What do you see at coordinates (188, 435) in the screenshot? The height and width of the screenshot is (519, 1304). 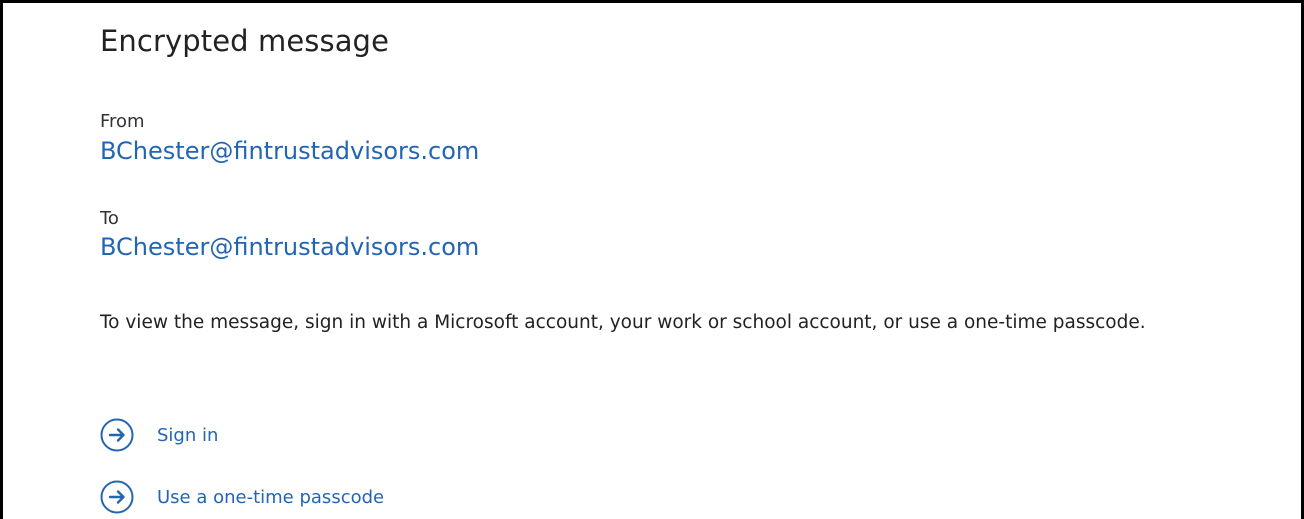 I see `sign-in-label: Sign in` at bounding box center [188, 435].